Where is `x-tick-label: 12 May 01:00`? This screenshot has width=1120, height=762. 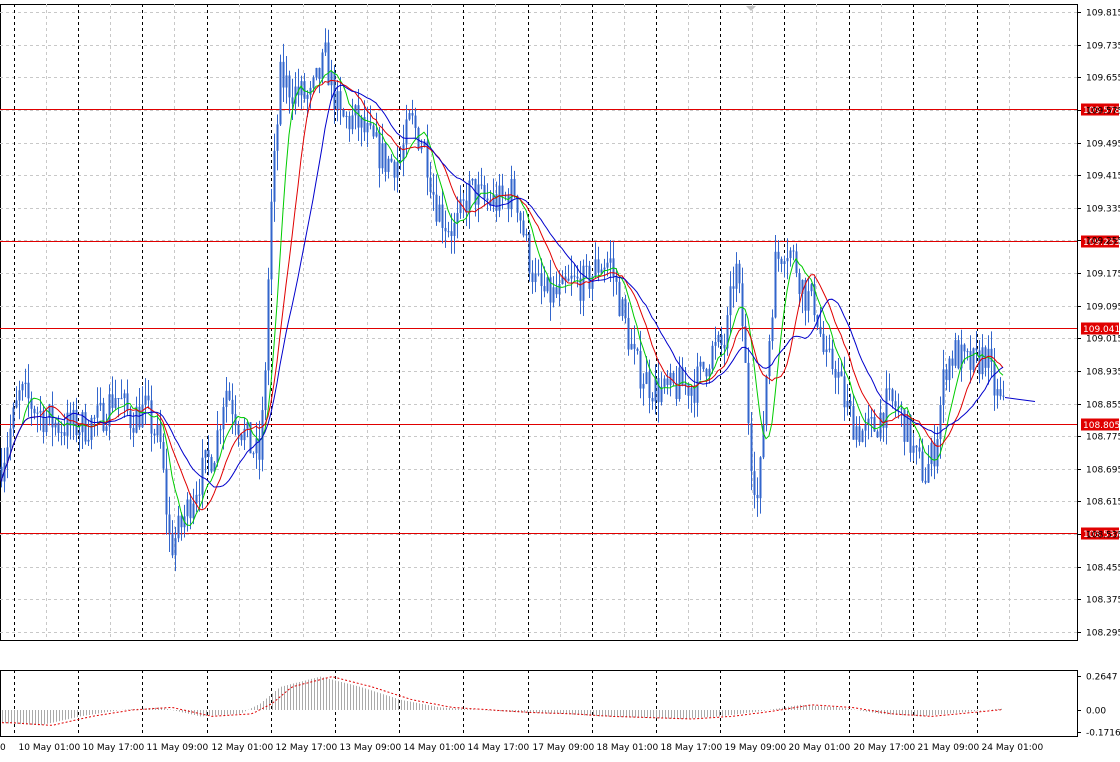
x-tick-label: 12 May 01:00 is located at coordinates (243, 748).